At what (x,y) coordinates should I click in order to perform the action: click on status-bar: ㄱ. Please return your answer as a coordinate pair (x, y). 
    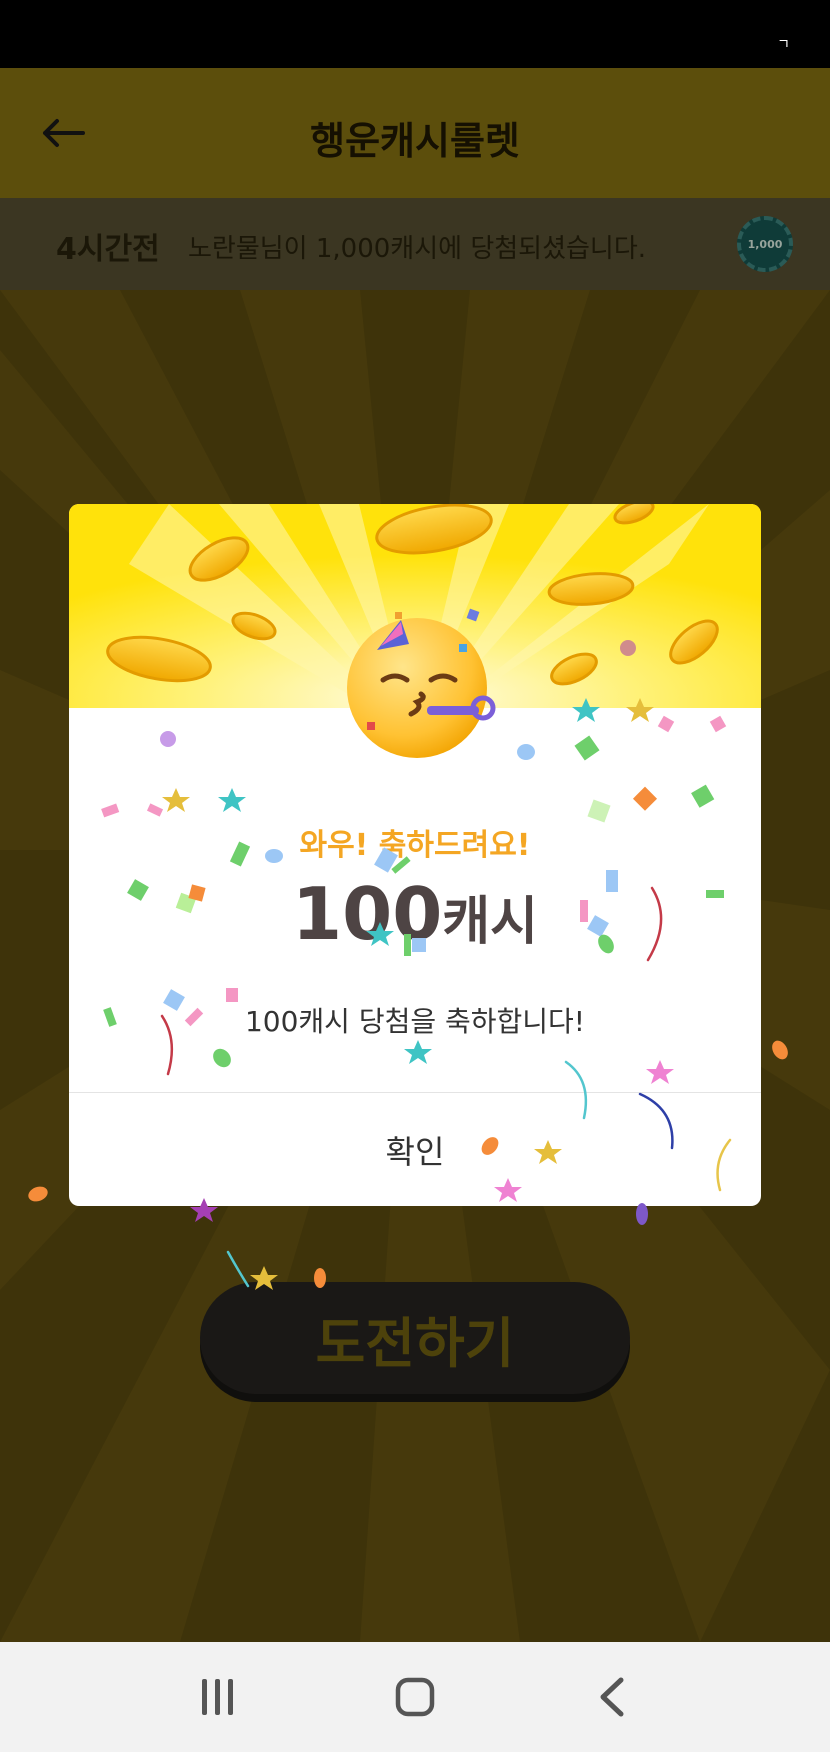
    Looking at the image, I should click on (415, 34).